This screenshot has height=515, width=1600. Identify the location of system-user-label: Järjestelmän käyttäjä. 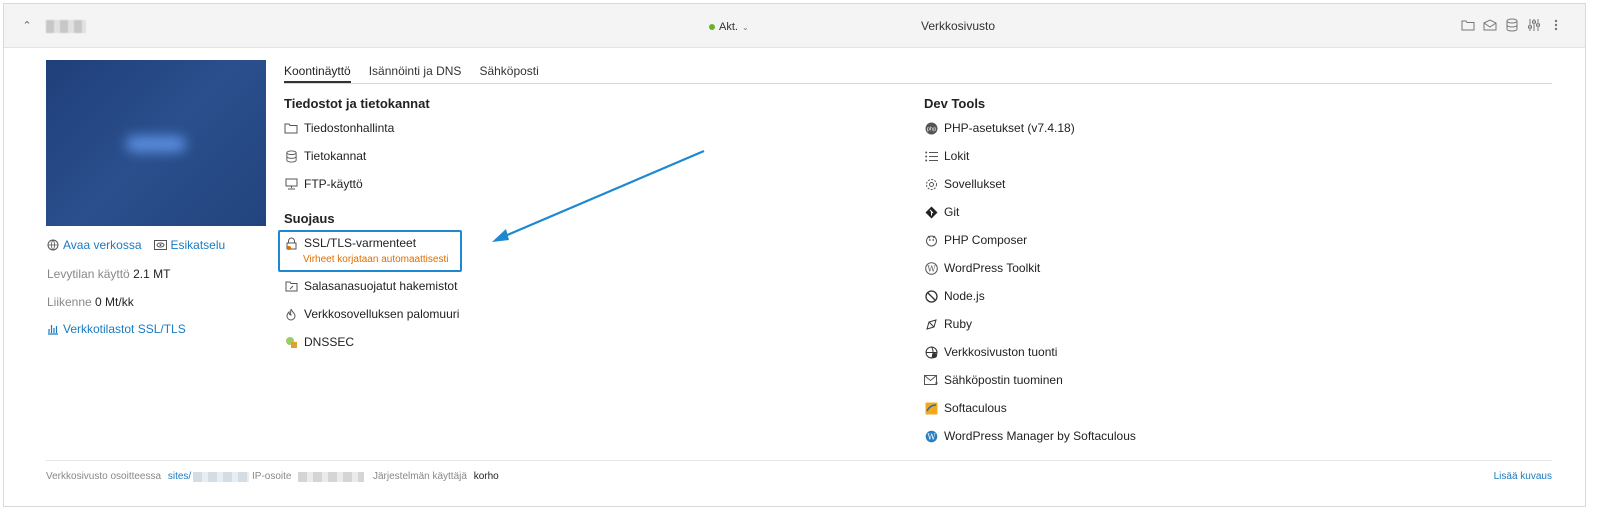
(420, 476).